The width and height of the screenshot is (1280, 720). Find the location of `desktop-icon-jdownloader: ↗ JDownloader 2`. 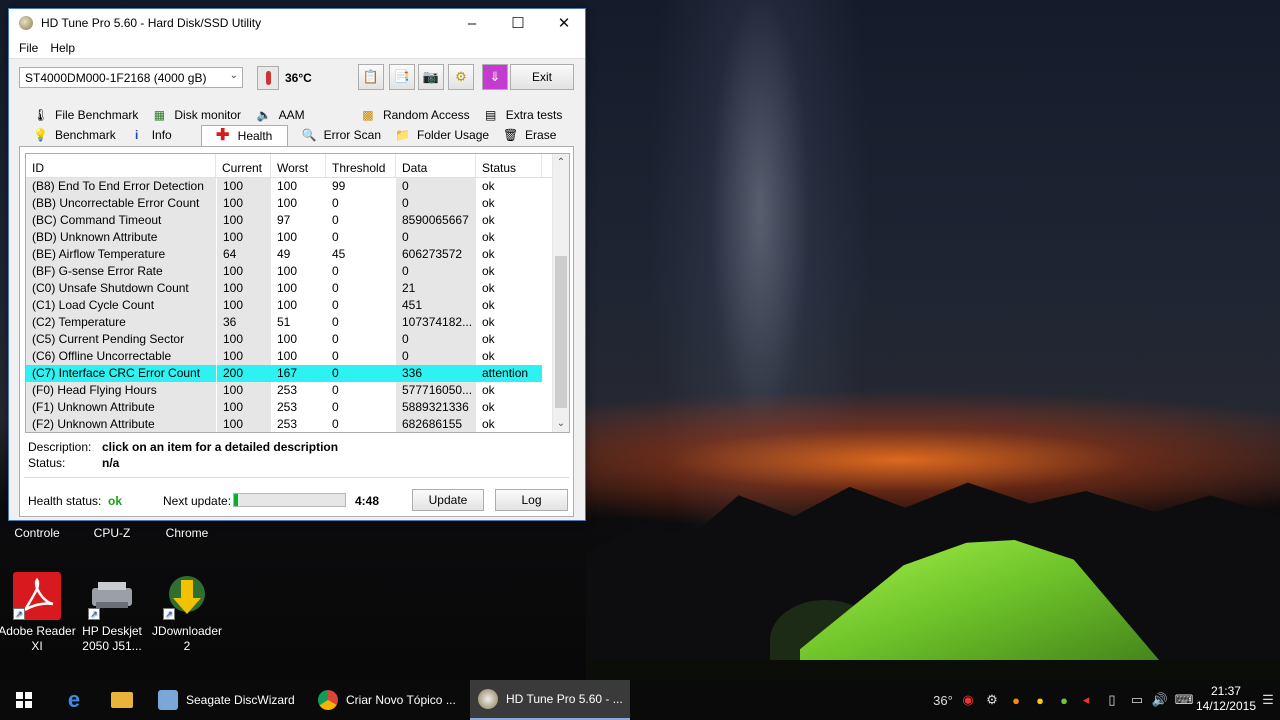

desktop-icon-jdownloader: ↗ JDownloader 2 is located at coordinates (187, 613).